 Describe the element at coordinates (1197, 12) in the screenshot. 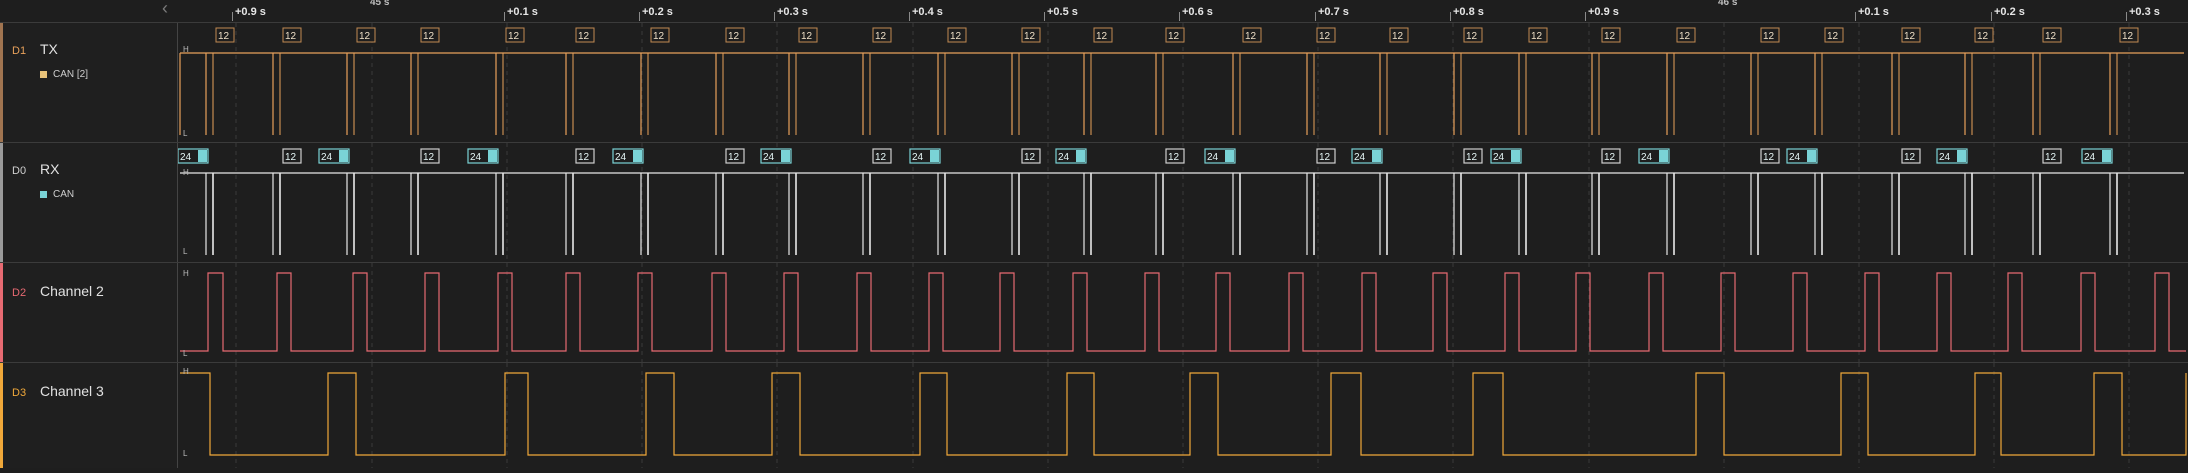

I see `ruler-time-label: +0.6 s` at that location.